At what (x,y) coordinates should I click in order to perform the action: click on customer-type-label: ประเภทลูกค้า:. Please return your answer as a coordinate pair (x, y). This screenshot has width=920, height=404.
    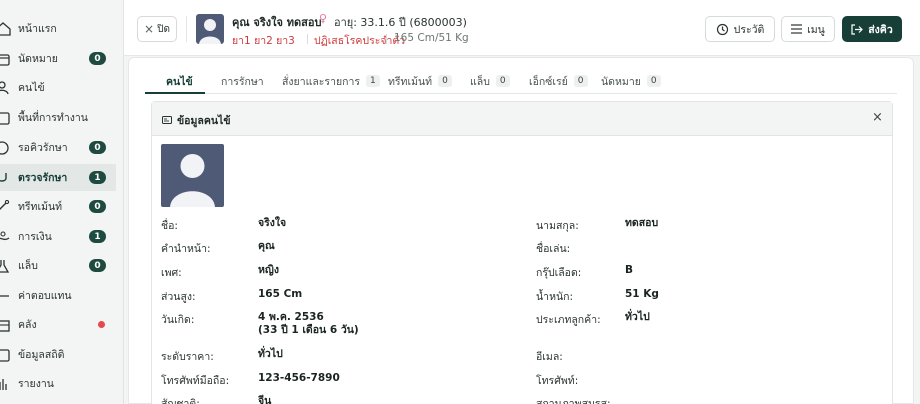
    Looking at the image, I should click on (568, 320).